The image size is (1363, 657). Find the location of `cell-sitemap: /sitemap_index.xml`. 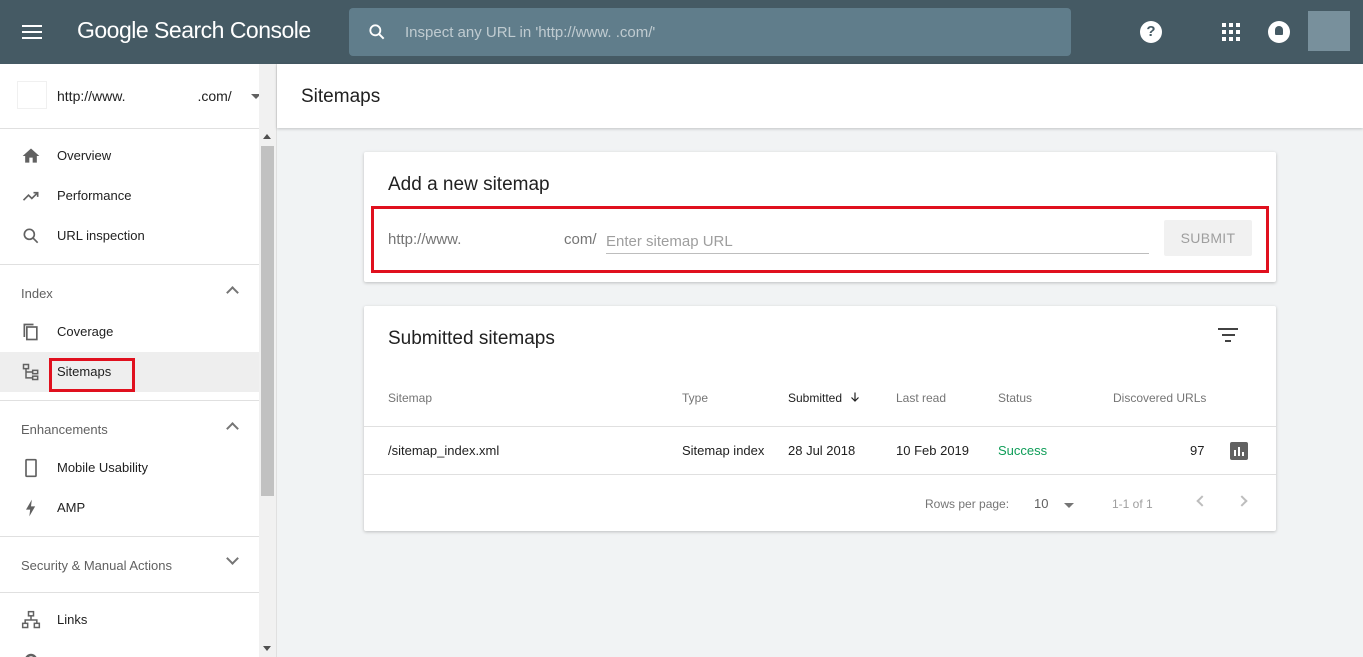

cell-sitemap: /sitemap_index.xml is located at coordinates (444, 450).